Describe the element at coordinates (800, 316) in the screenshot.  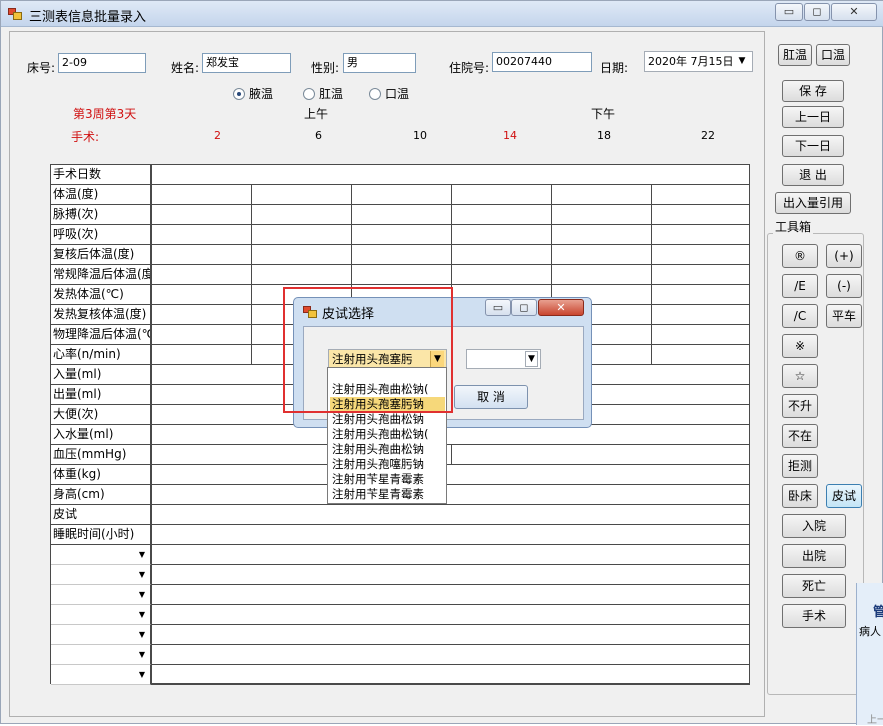
I see `c-button: /C` at that location.